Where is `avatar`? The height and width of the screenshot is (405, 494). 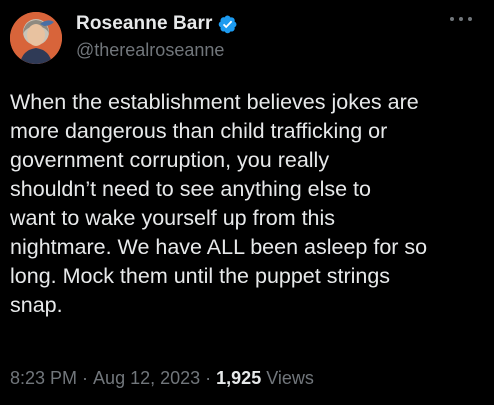 avatar is located at coordinates (36, 38).